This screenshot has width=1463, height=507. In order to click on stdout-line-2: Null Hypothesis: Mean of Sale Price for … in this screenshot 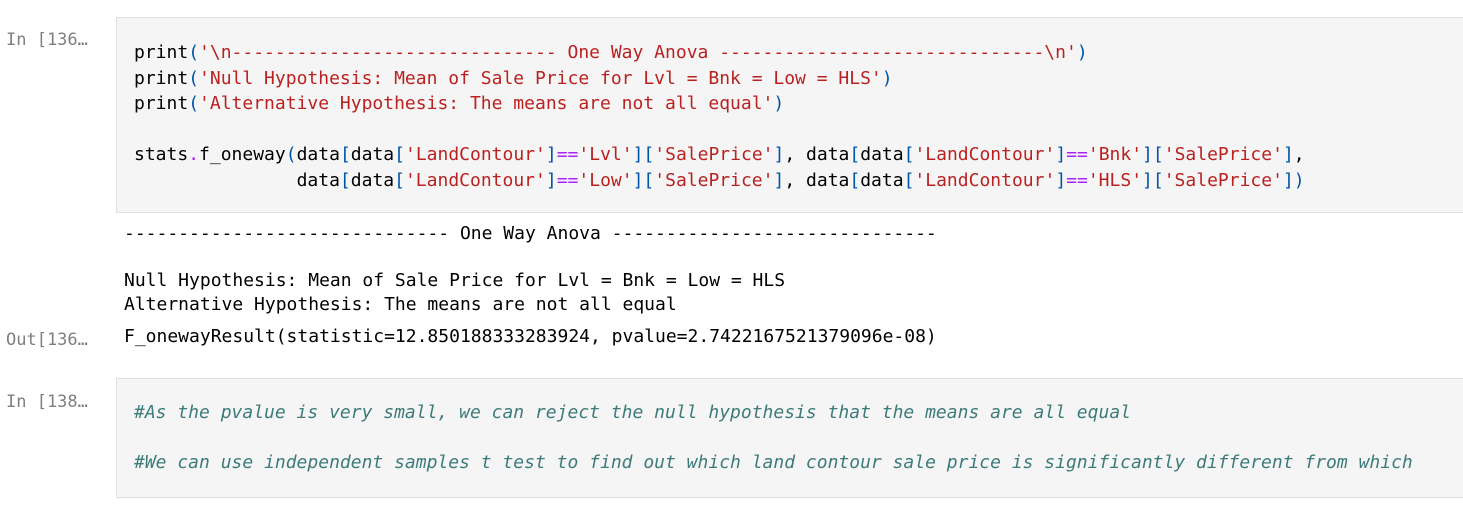, I will do `click(455, 280)`.